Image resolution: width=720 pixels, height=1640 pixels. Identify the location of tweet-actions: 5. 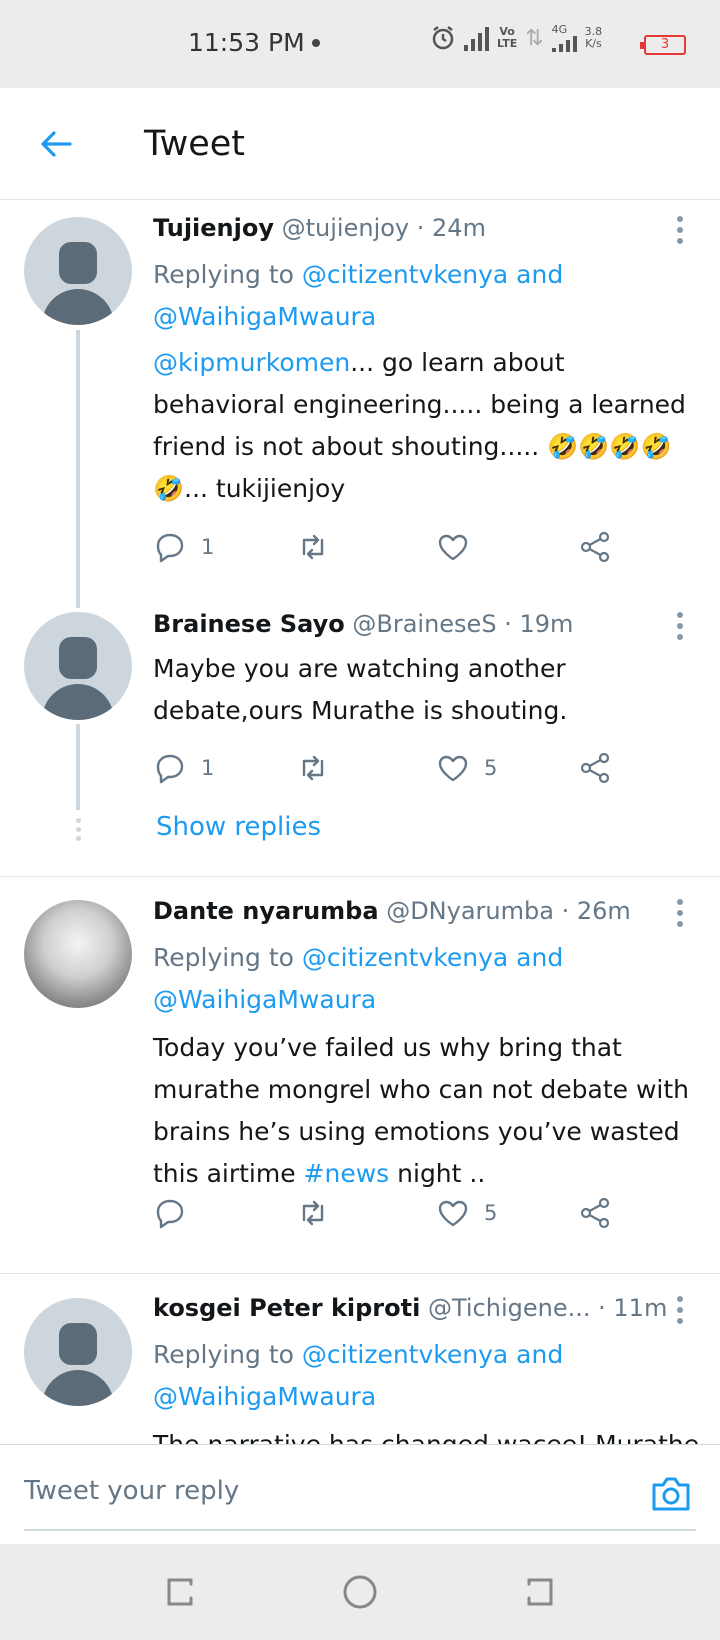
(360, 1213).